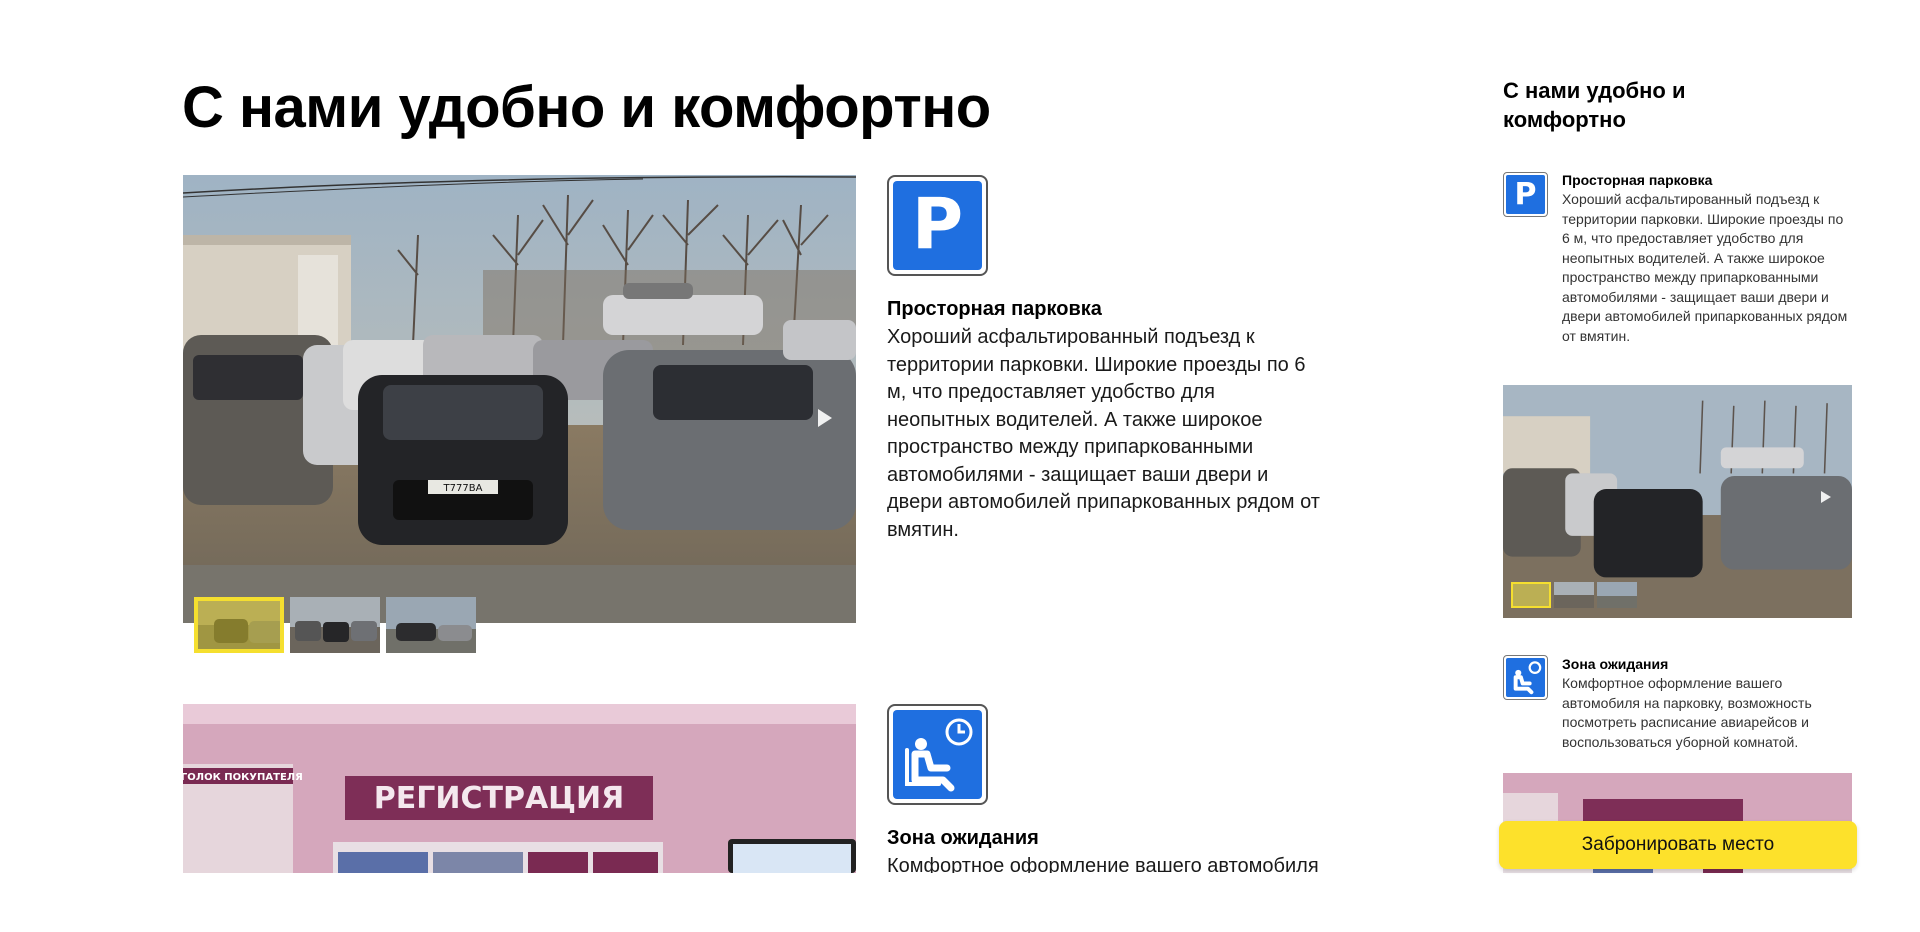  Describe the element at coordinates (243, 777) in the screenshot. I see `shop-corner-sign: УГОЛОК ПОКУПАТЕЛЯ` at that location.